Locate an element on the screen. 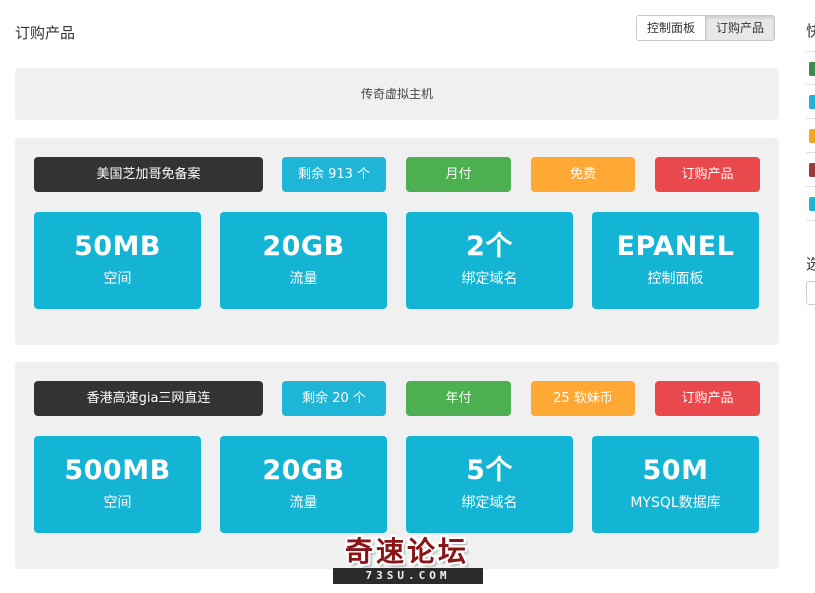 The image size is (815, 593). stat-disk-space: 50MB 空间 is located at coordinates (117, 260).